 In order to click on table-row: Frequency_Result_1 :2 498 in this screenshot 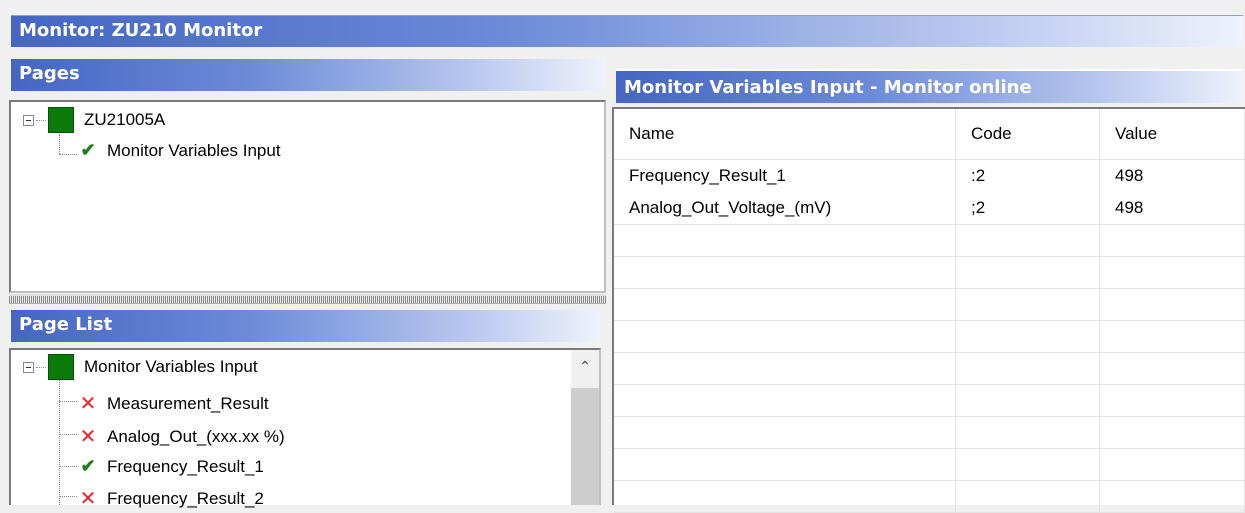, I will do `click(929, 175)`.